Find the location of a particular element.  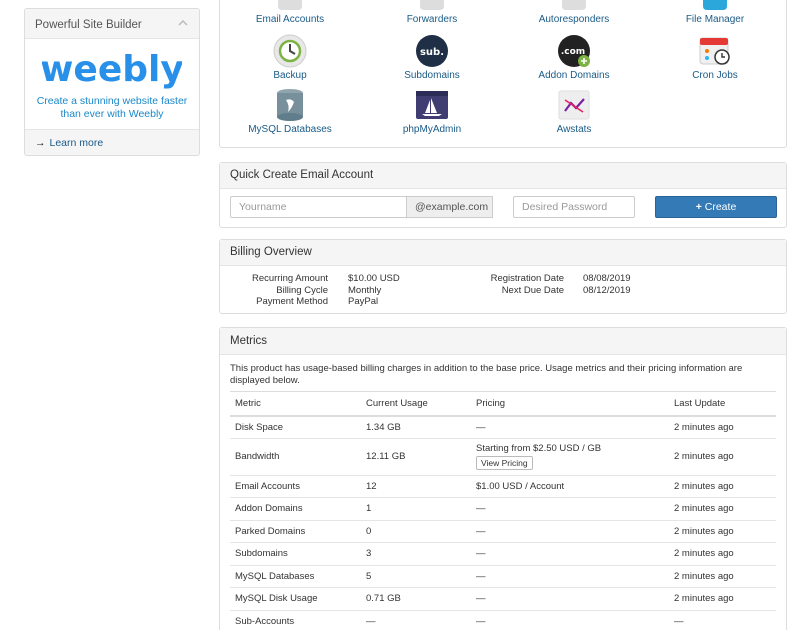

metric-usage: 1 is located at coordinates (416, 509).